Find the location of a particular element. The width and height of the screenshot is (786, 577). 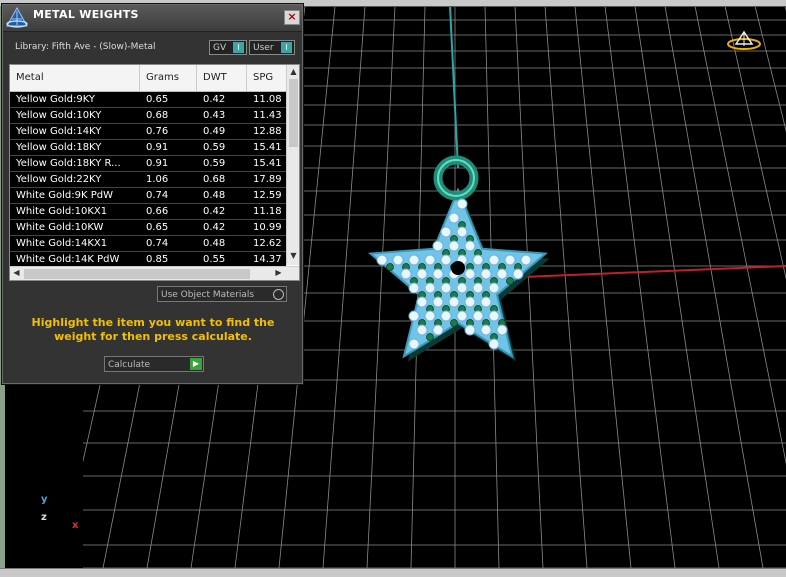

dialog-titlebar: METAL WEIGHTS × is located at coordinates (152, 18).